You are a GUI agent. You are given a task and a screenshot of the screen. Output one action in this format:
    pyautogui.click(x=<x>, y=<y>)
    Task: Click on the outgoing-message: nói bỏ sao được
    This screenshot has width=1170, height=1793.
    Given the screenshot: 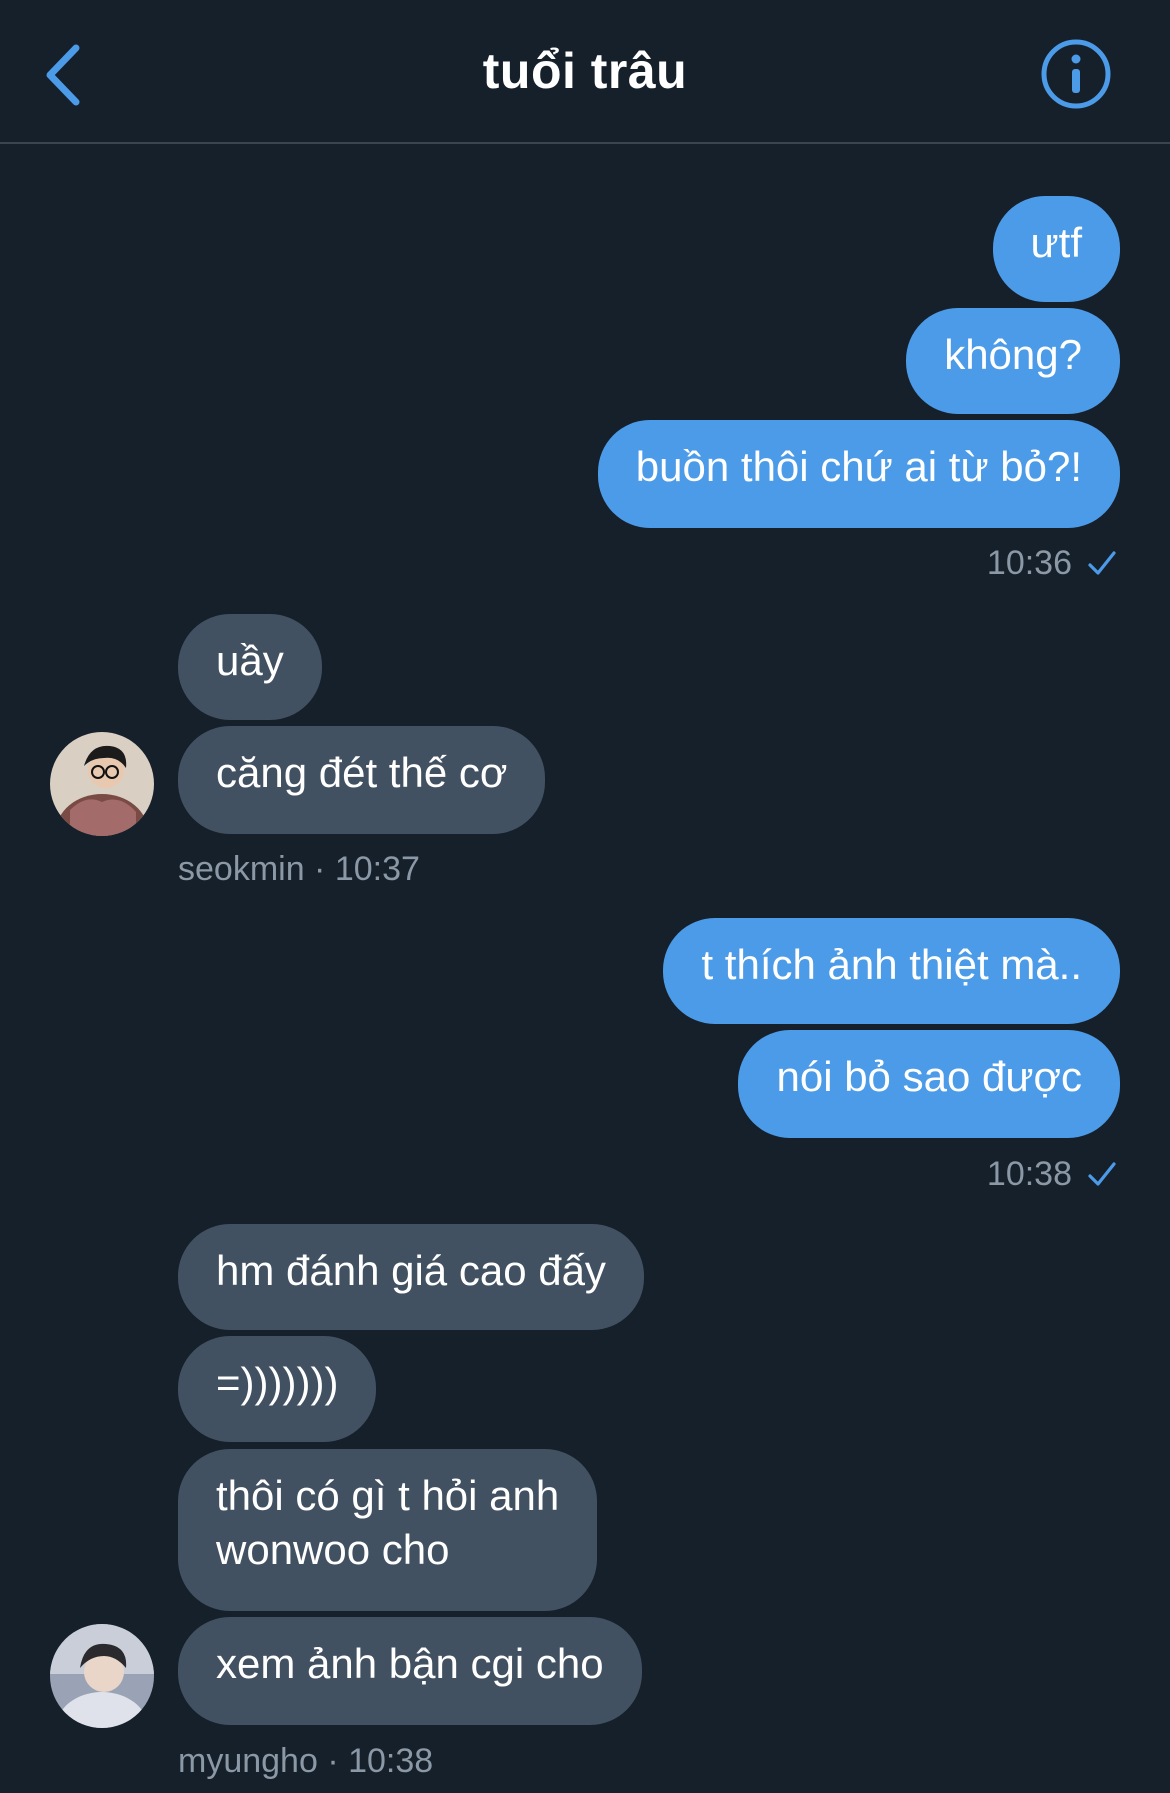 What is the action you would take?
    pyautogui.click(x=929, y=1084)
    